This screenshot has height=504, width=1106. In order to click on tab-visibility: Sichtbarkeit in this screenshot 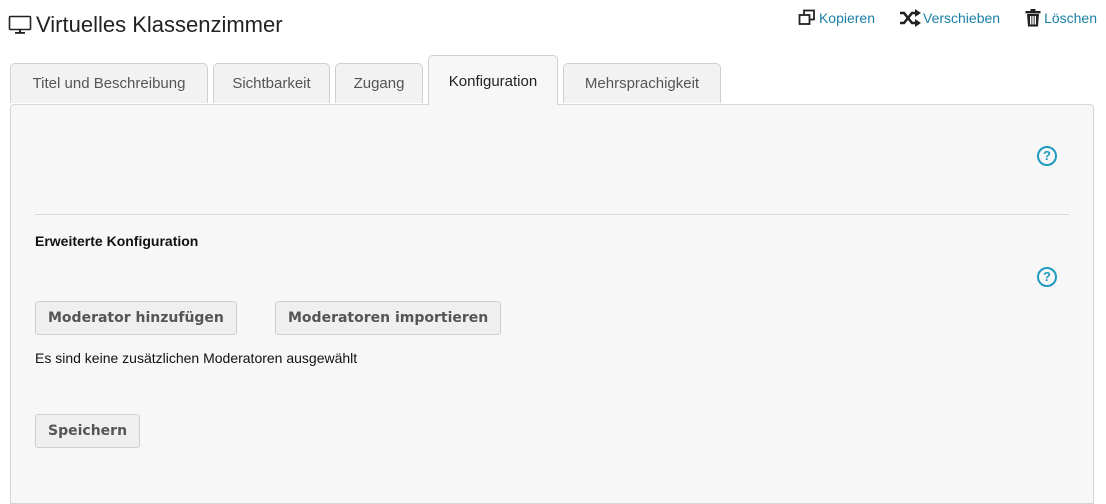, I will do `click(271, 83)`.